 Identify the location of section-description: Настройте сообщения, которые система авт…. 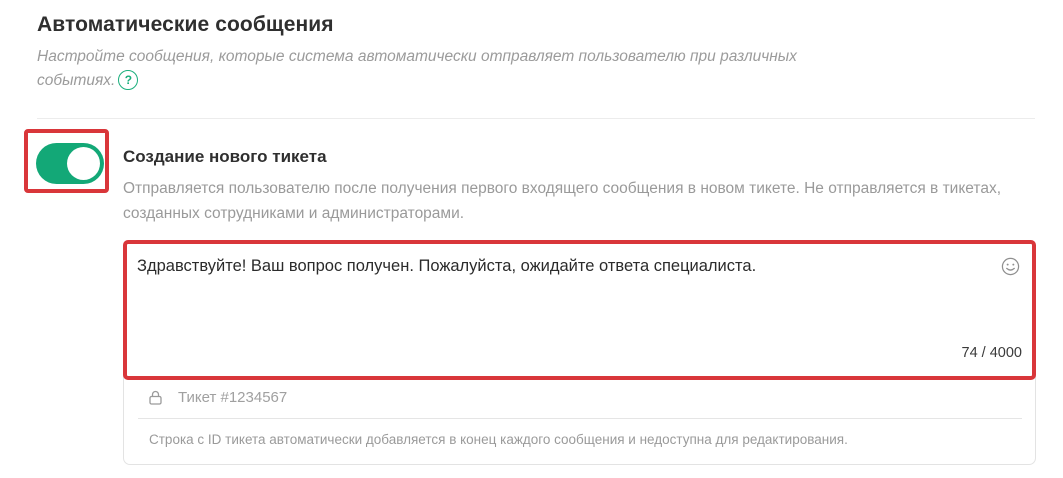
(432, 69).